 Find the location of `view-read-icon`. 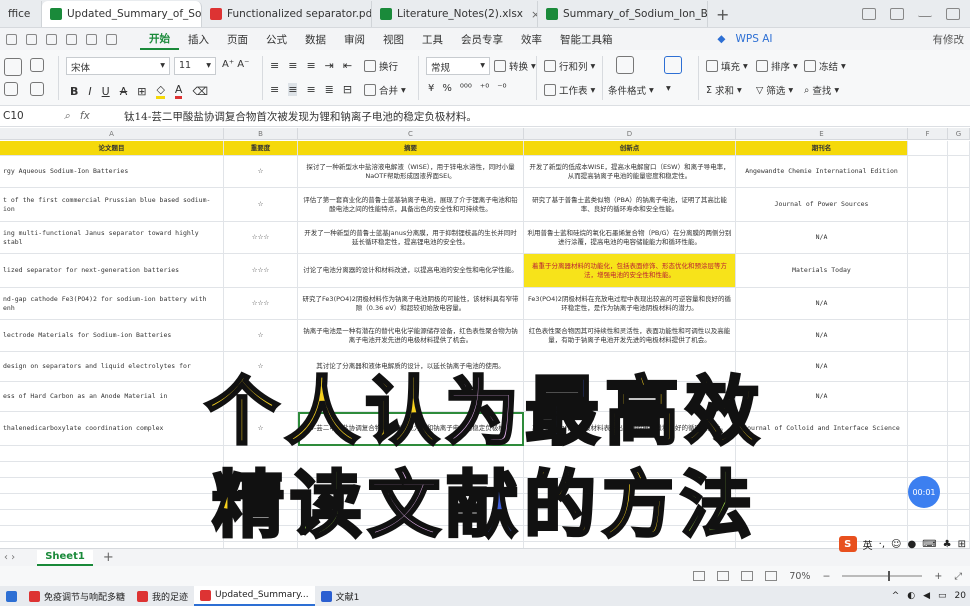

view-read-icon is located at coordinates (771, 576).